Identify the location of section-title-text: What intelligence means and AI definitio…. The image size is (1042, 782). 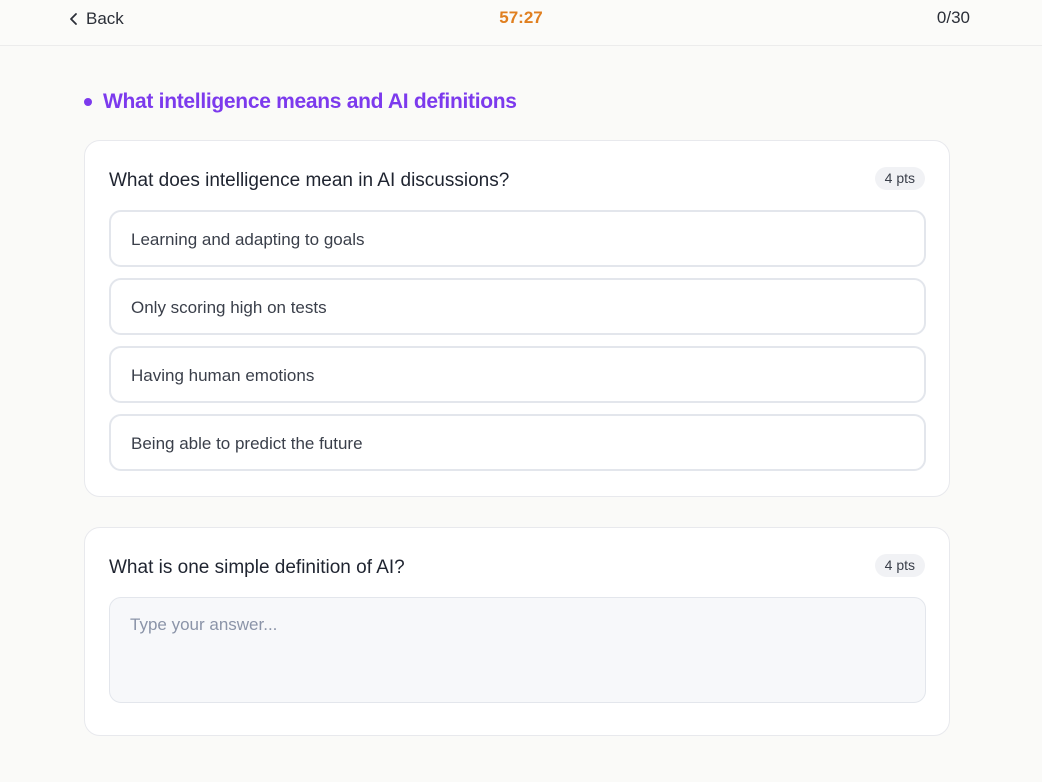
(310, 101).